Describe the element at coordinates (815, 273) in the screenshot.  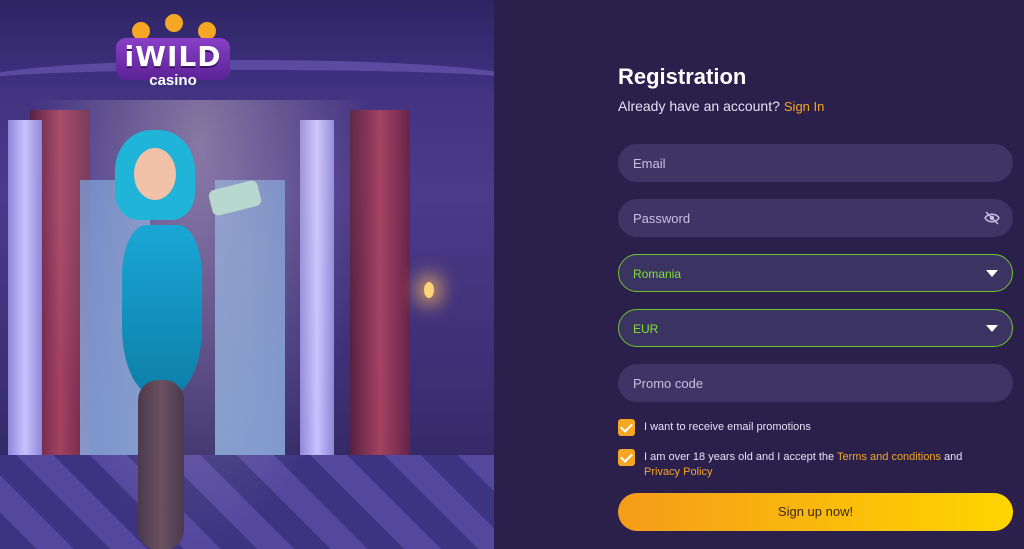
I see `country-select: Romania` at that location.